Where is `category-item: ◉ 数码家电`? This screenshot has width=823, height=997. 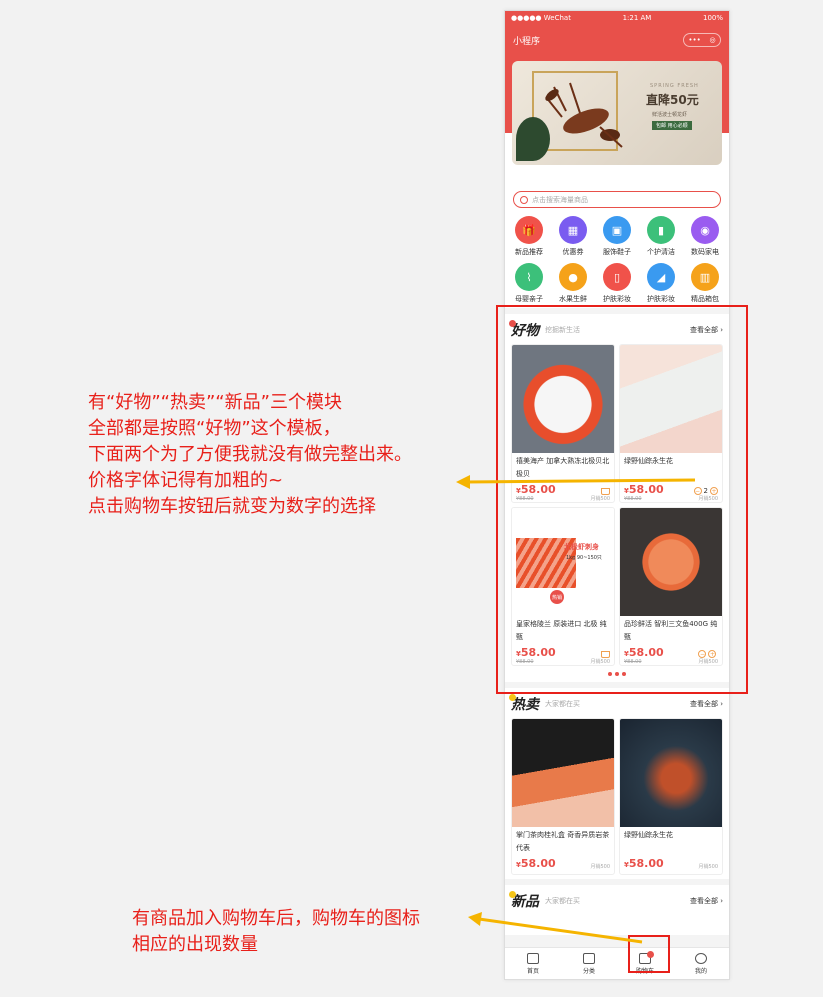
category-item: ◉ 数码家电 is located at coordinates (705, 236).